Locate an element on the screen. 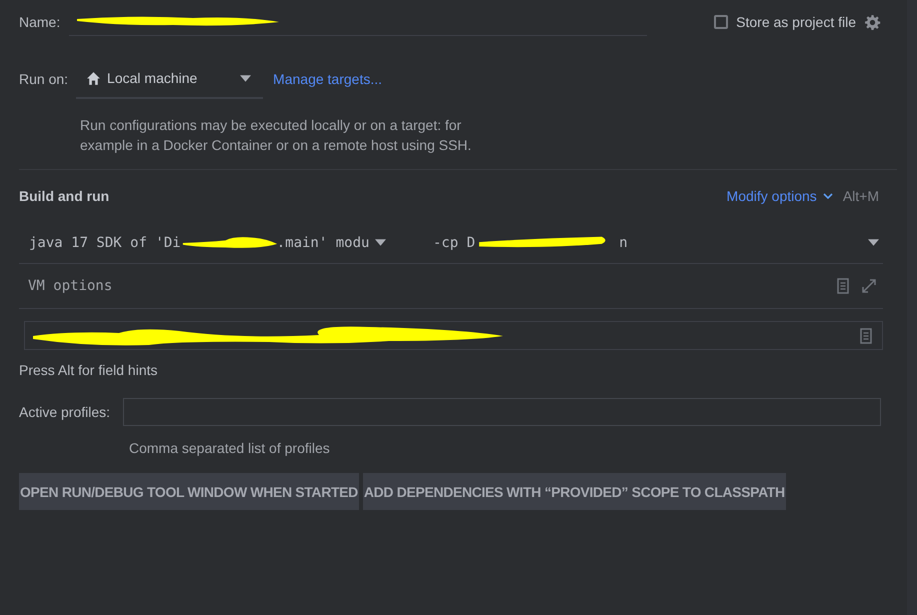  modify-options-link: Modify options is located at coordinates (771, 196).